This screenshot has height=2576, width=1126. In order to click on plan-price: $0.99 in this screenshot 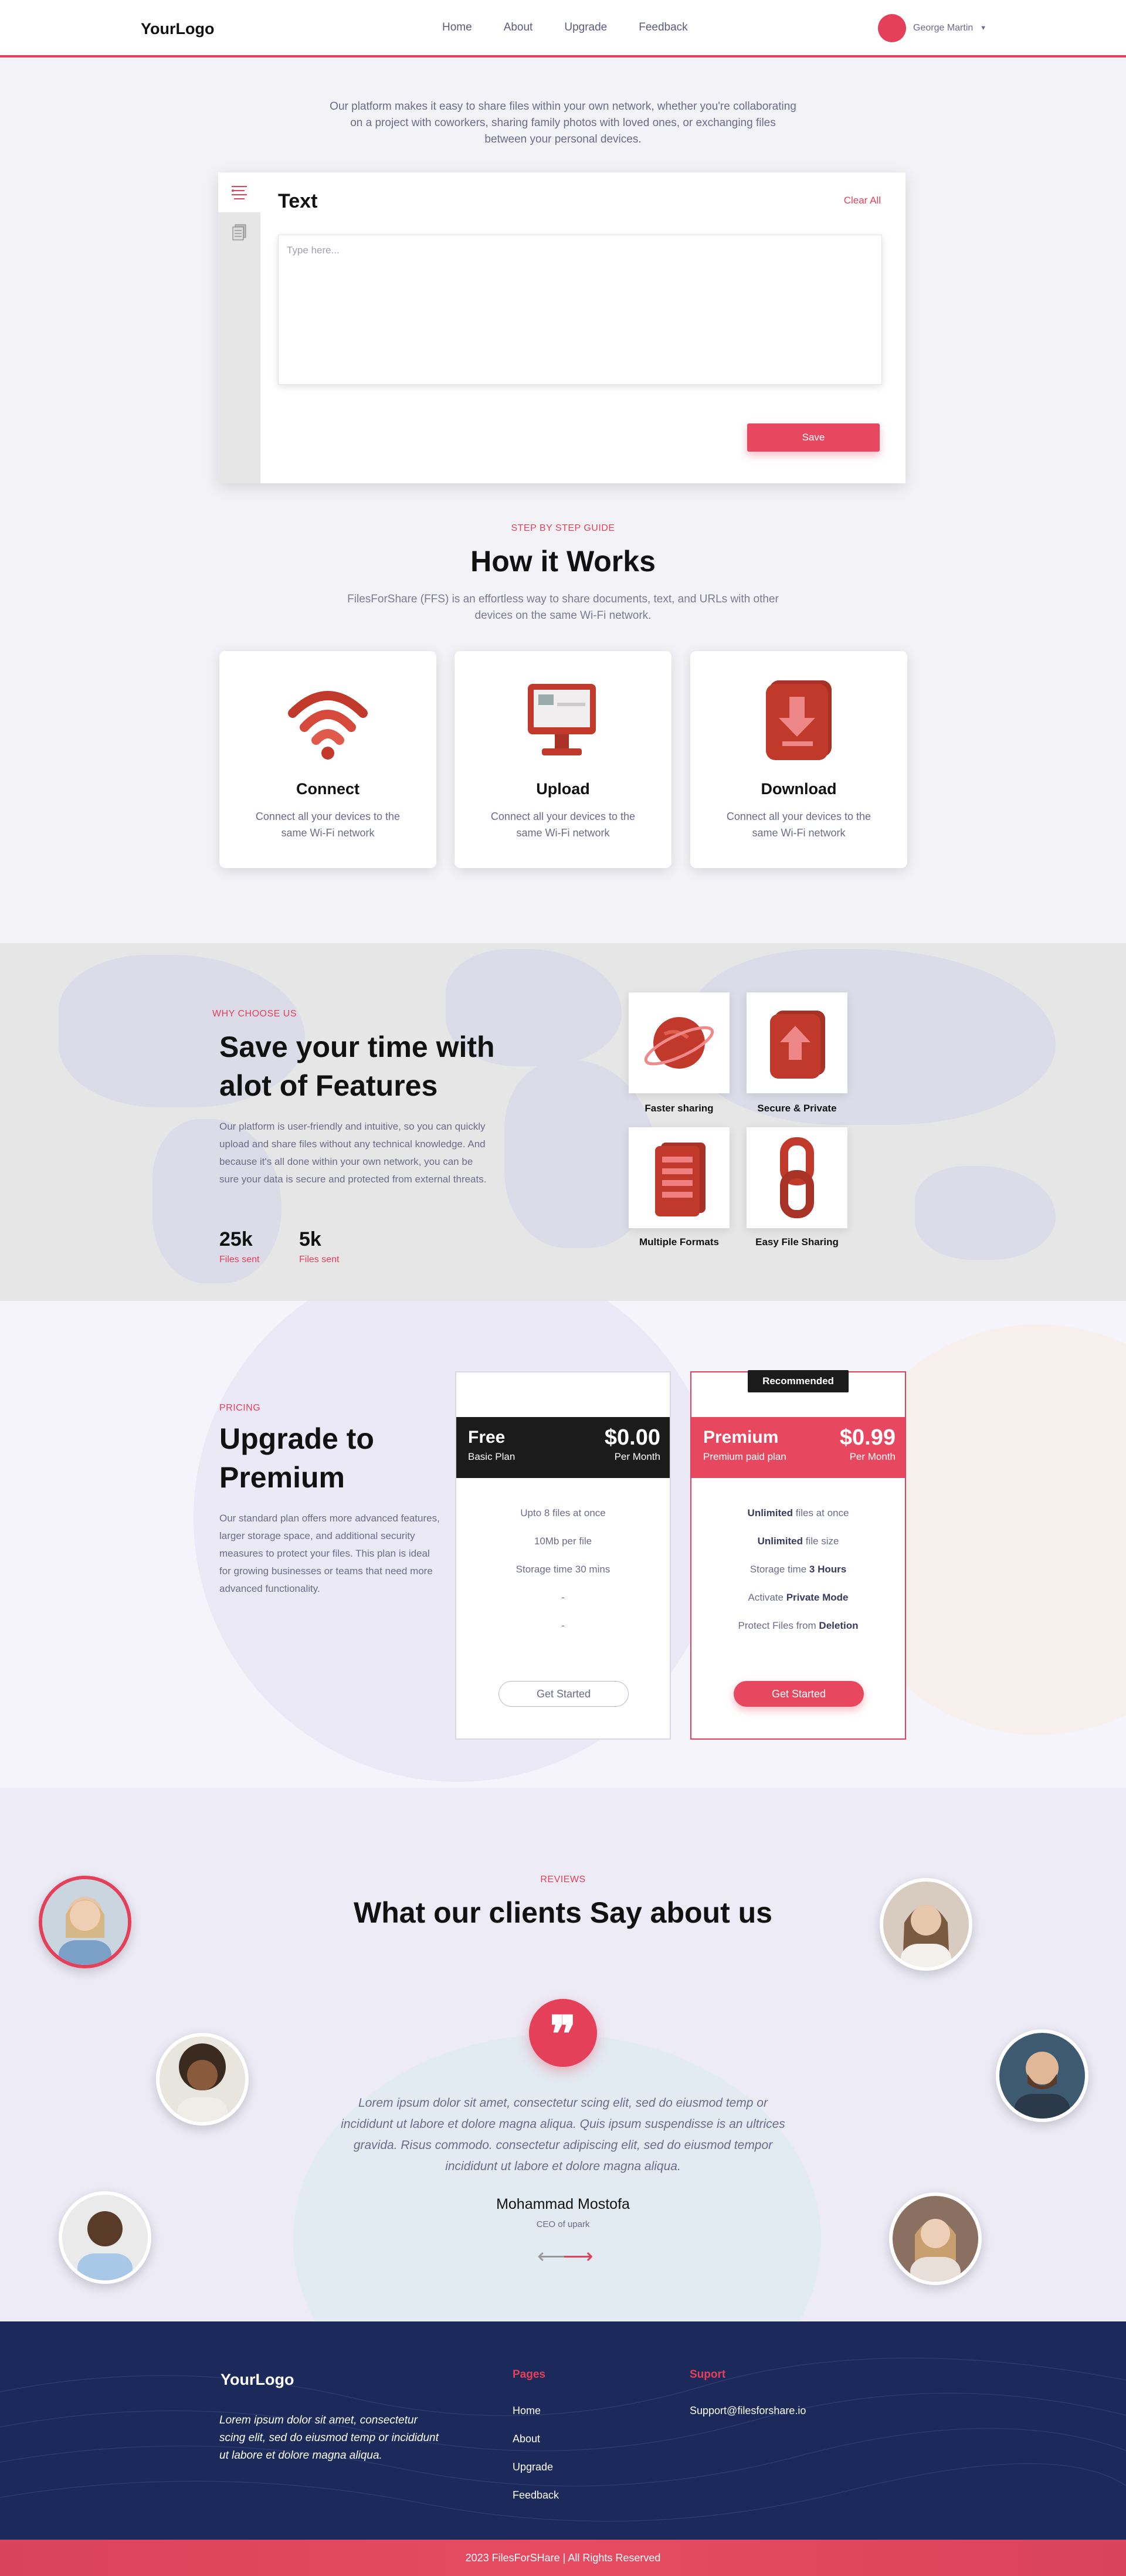, I will do `click(867, 1438)`.